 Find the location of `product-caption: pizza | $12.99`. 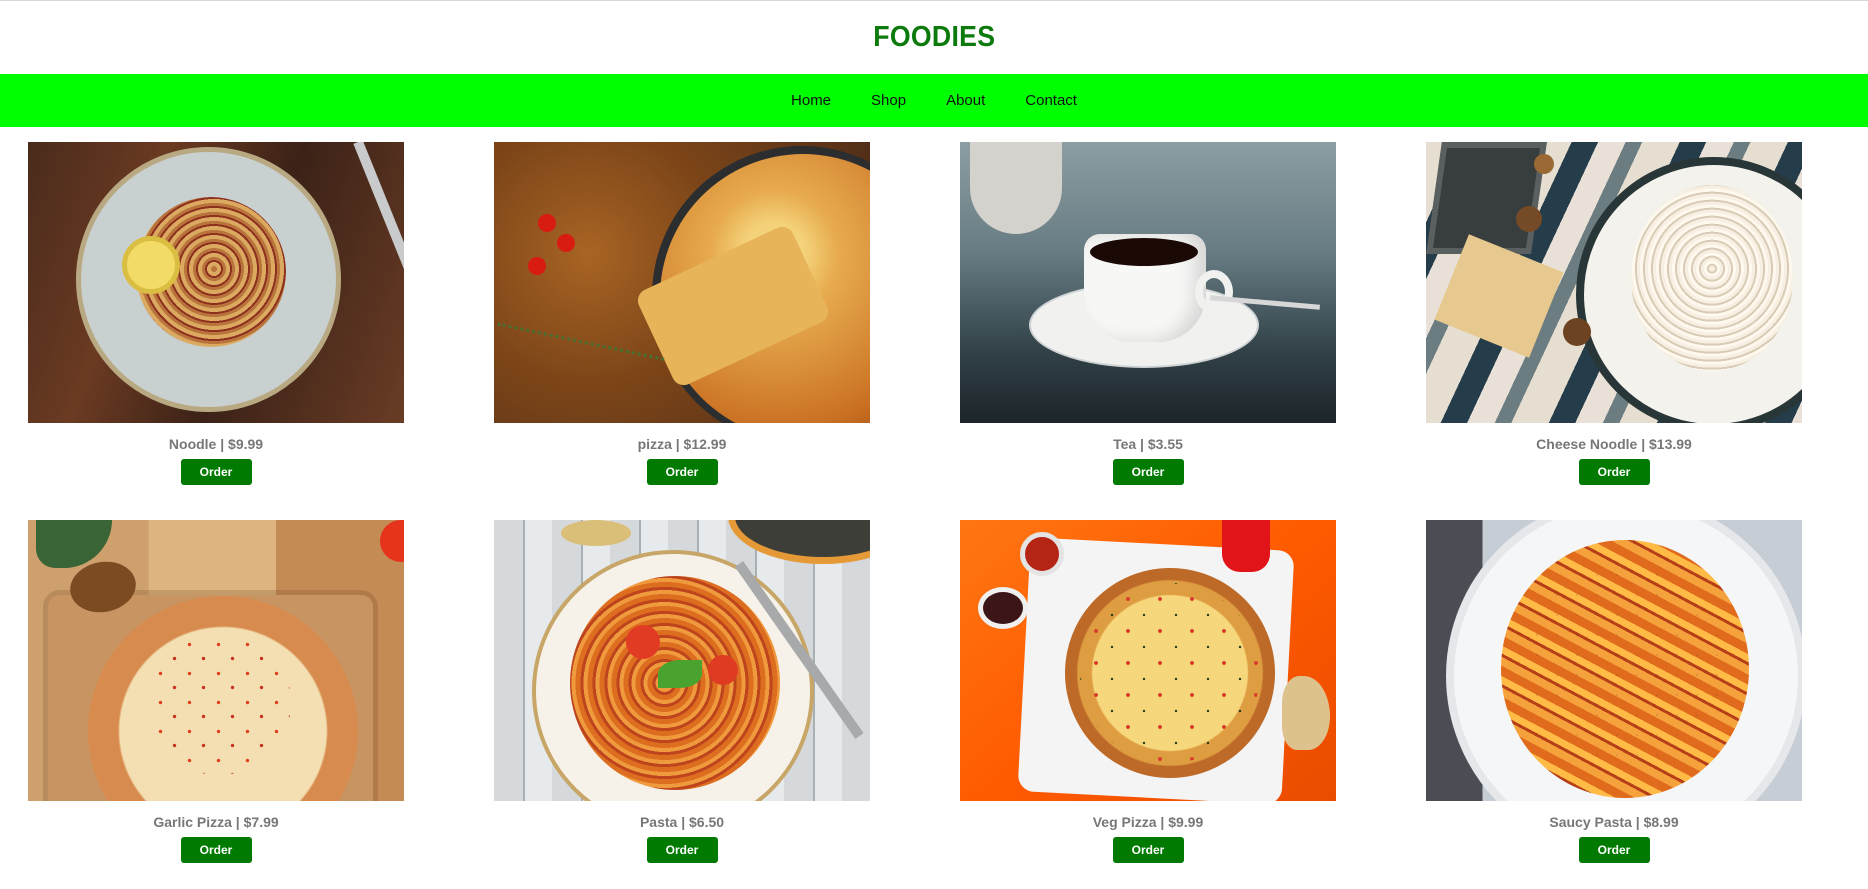

product-caption: pizza | $12.99 is located at coordinates (682, 444).